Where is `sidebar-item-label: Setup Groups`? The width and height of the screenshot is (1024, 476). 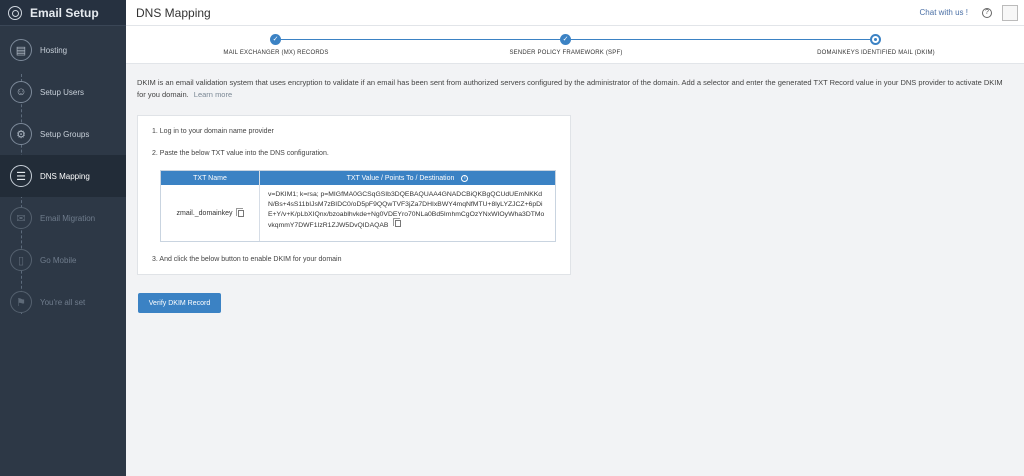 sidebar-item-label: Setup Groups is located at coordinates (65, 134).